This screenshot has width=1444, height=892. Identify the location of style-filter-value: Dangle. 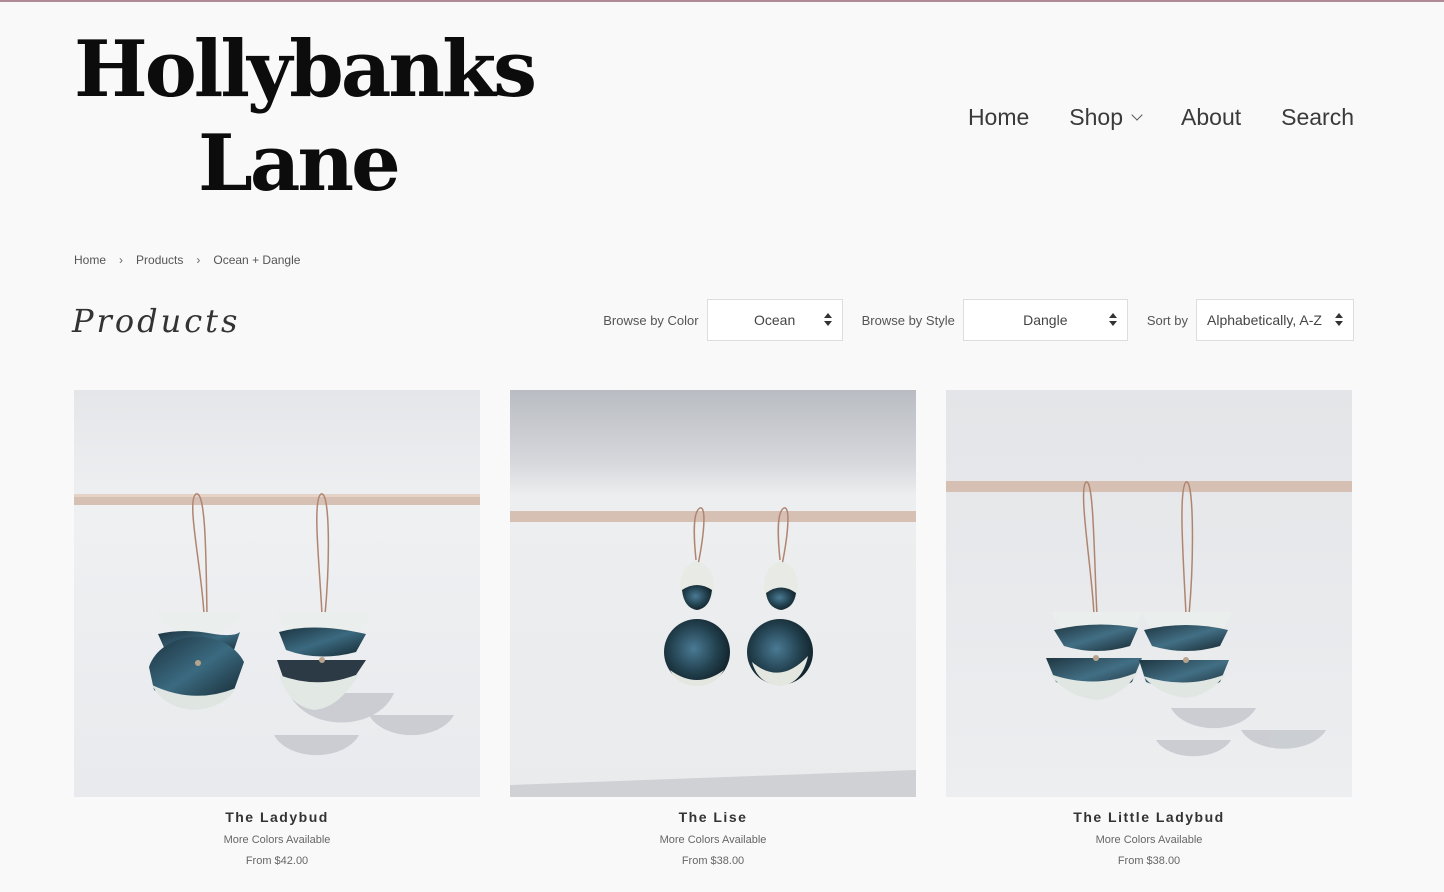
(1045, 320).